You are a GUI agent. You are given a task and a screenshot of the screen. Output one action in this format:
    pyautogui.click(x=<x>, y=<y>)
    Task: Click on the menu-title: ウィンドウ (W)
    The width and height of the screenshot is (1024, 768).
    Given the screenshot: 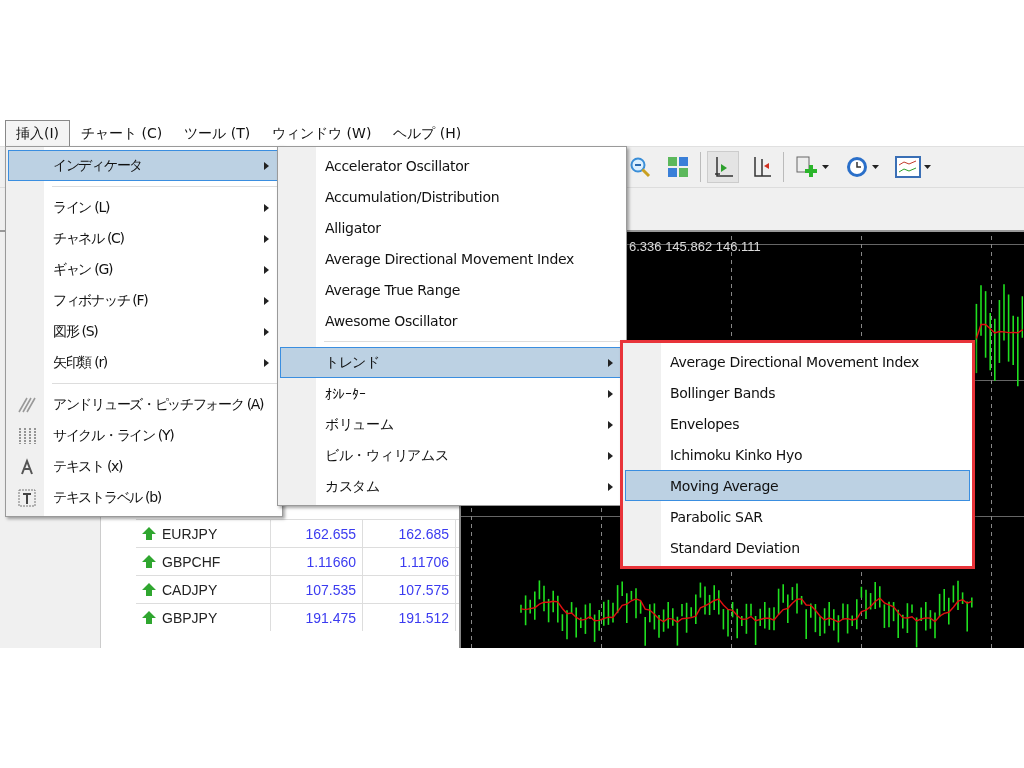 What is the action you would take?
    pyautogui.click(x=322, y=133)
    